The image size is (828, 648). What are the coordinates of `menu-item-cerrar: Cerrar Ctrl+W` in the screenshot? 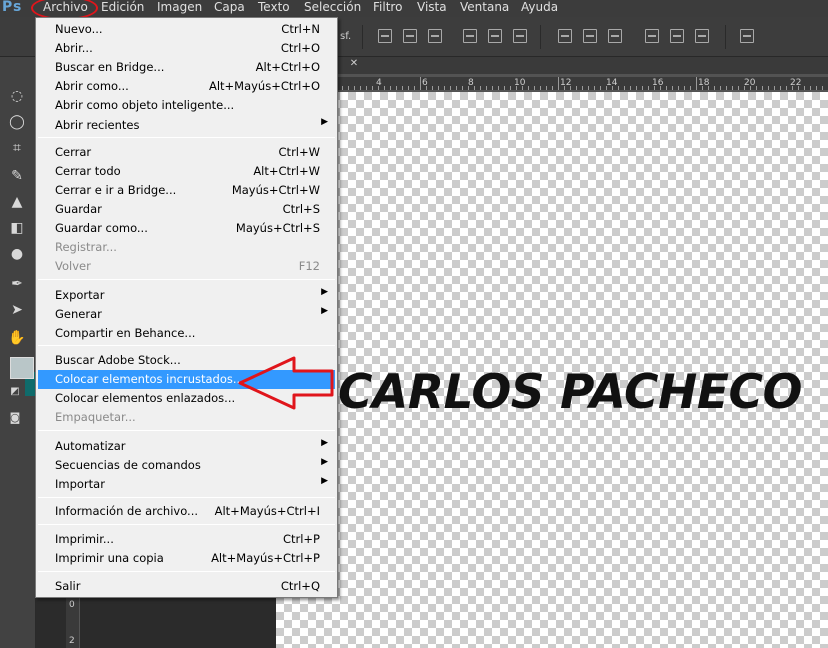 It's located at (186, 152).